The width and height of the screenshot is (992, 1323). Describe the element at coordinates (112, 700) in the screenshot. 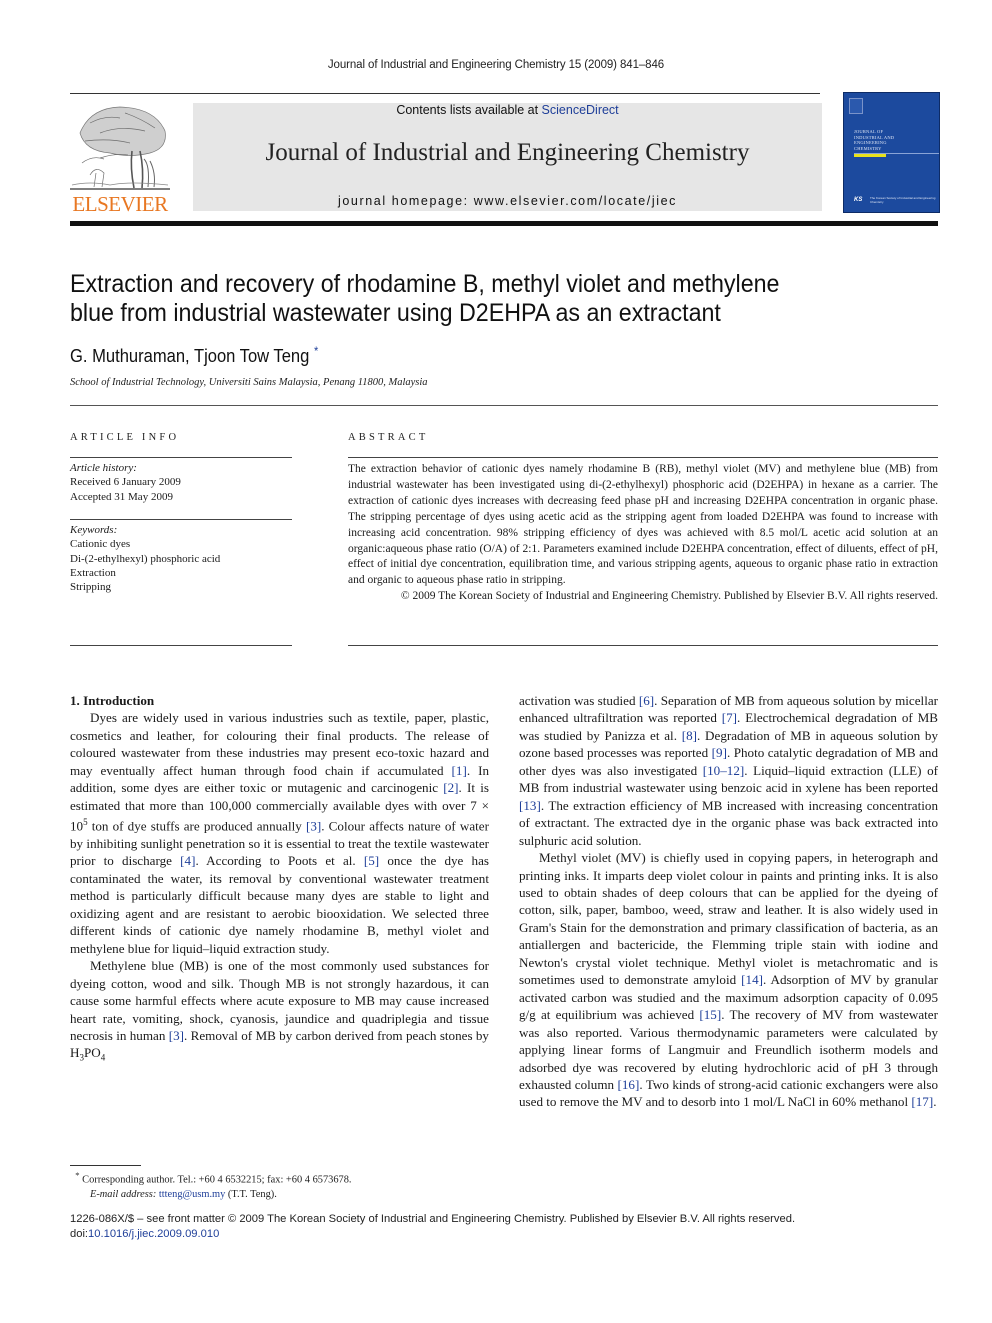

I see `section-heading-introduction: 1. Introduction` at that location.